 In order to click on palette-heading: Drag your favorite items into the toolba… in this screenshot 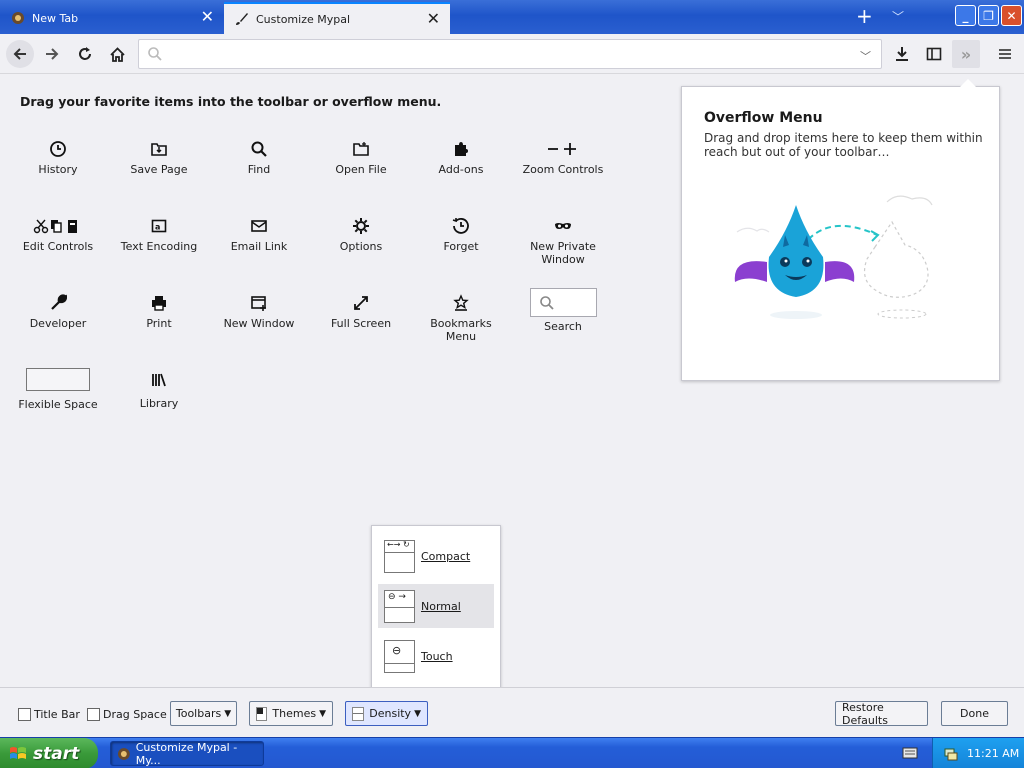, I will do `click(231, 101)`.